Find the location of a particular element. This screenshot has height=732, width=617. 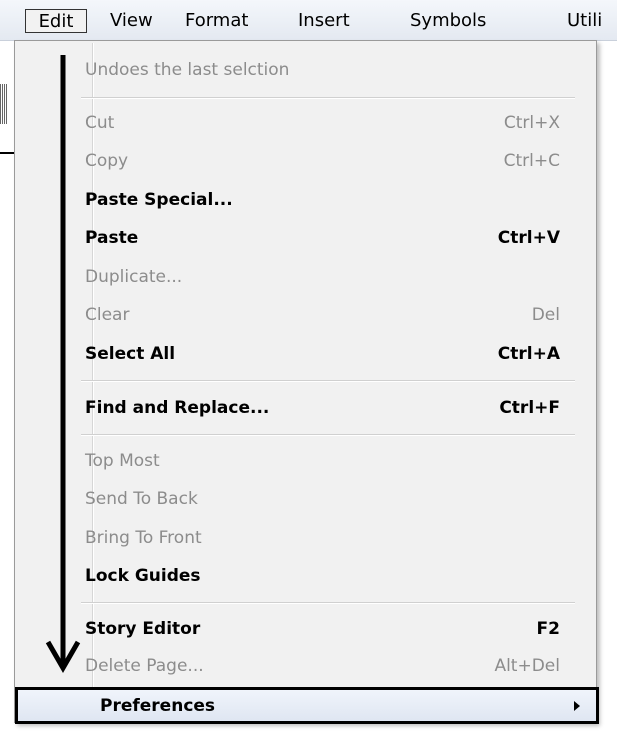

submenu-arrow-icon is located at coordinates (577, 706).